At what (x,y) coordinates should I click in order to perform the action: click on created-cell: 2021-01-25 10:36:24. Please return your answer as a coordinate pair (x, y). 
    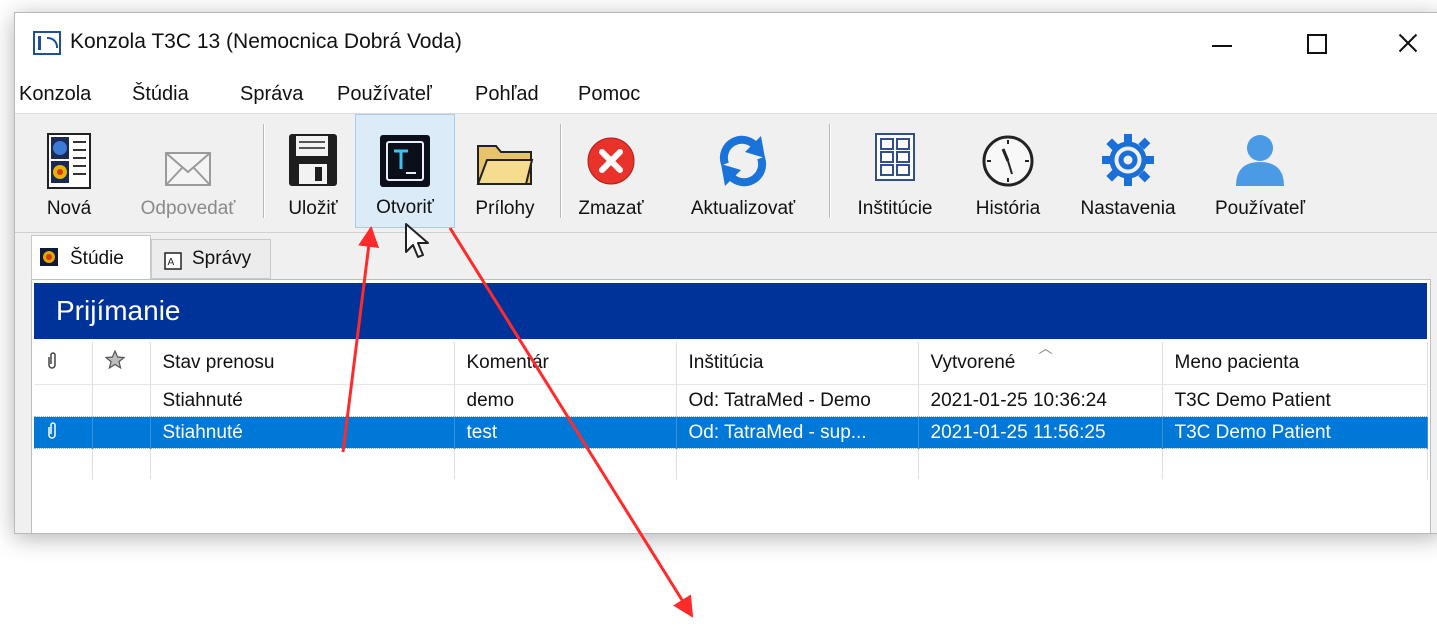
    Looking at the image, I should click on (1040, 400).